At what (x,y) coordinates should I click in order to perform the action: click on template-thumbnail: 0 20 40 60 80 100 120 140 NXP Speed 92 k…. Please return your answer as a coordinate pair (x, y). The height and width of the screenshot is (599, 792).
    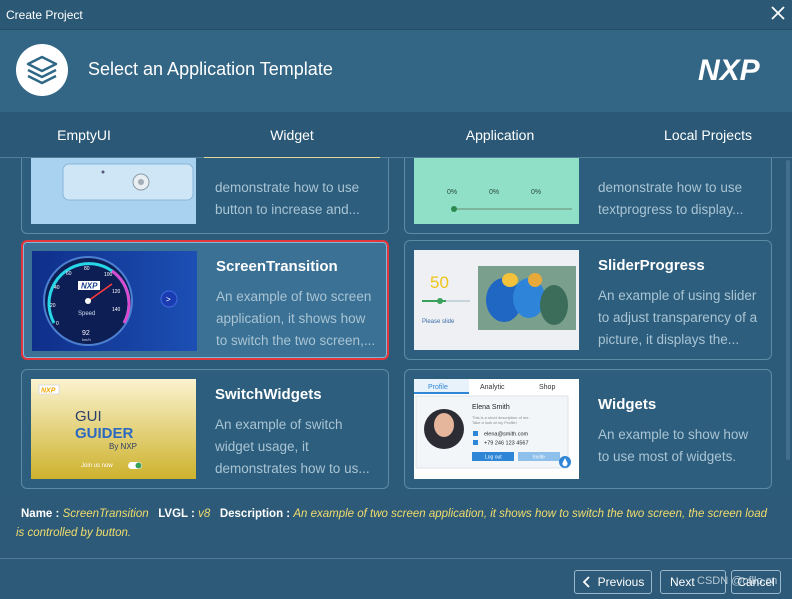
    Looking at the image, I should click on (114, 301).